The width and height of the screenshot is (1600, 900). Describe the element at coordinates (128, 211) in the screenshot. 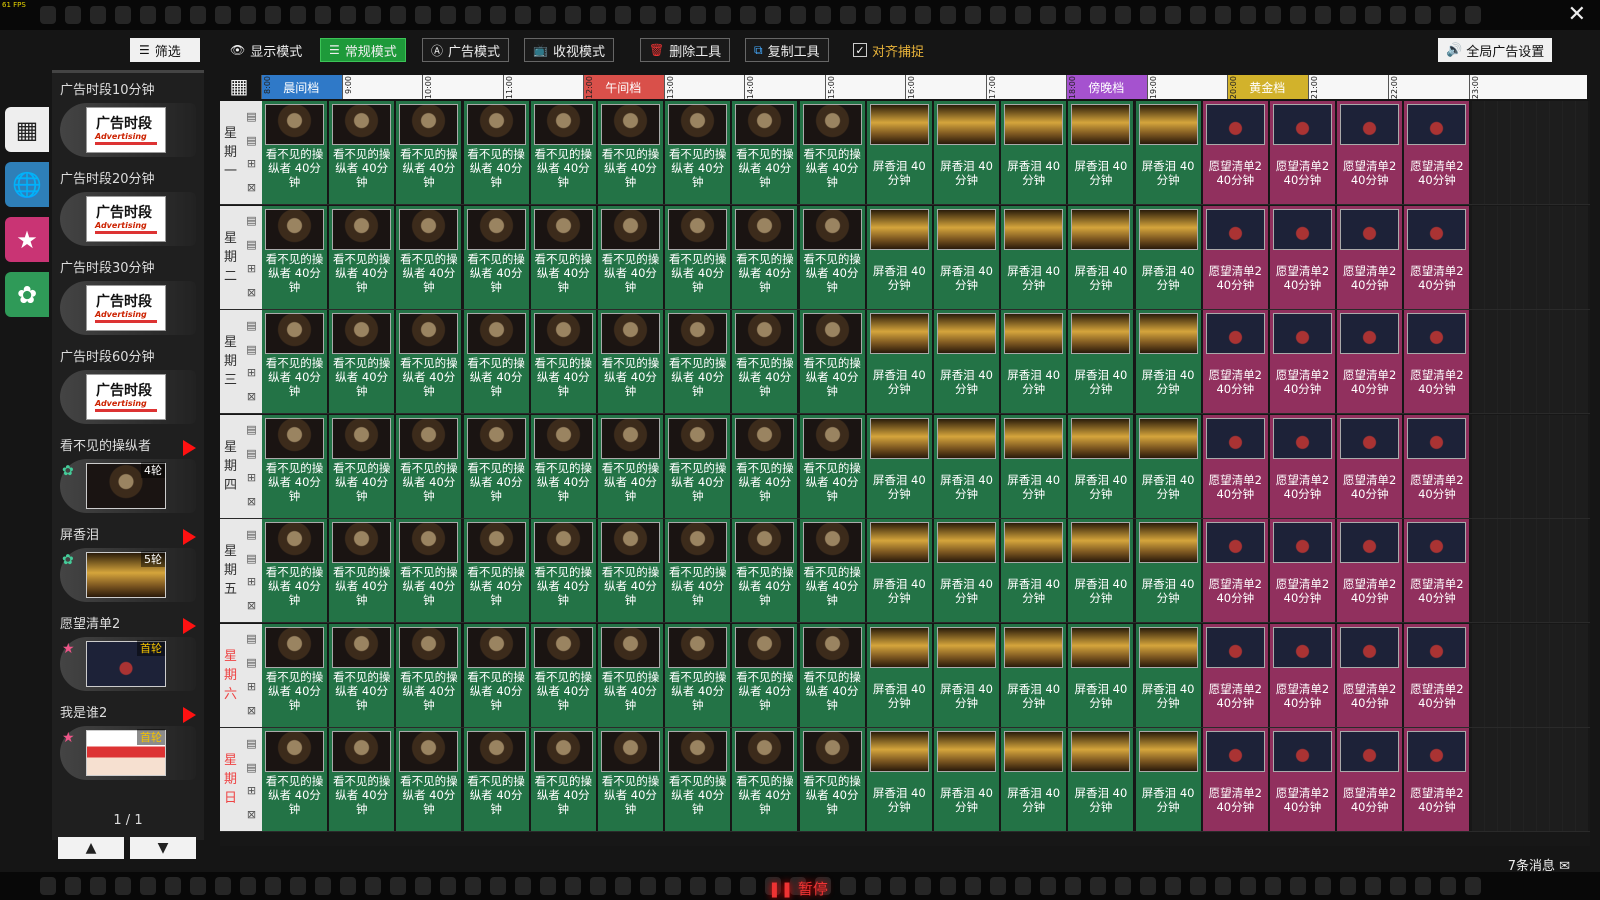

I see `library-item: 广告时段20分钟 广告时段 Advertising` at that location.